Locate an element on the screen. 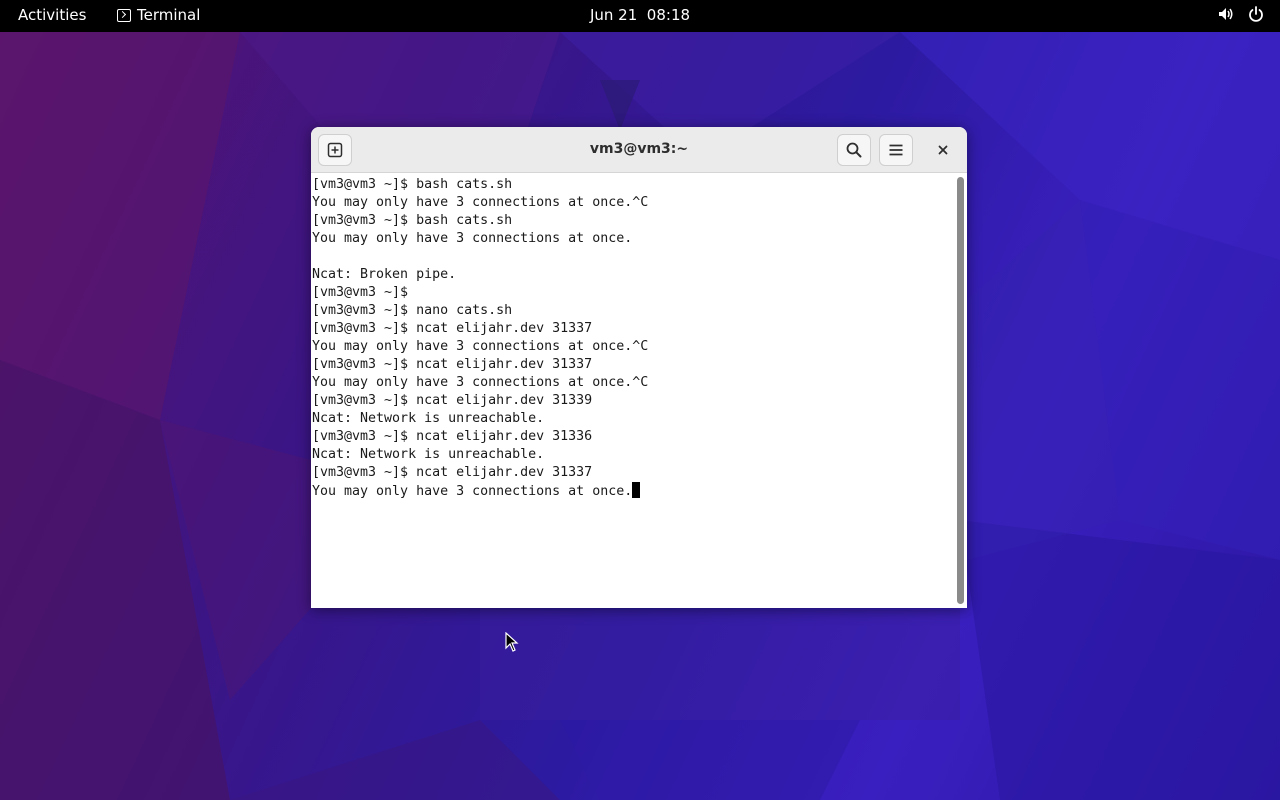  terminal-line: [vm3@vm3 ~]$ ncat elijahr.dev 31336 is located at coordinates (452, 436).